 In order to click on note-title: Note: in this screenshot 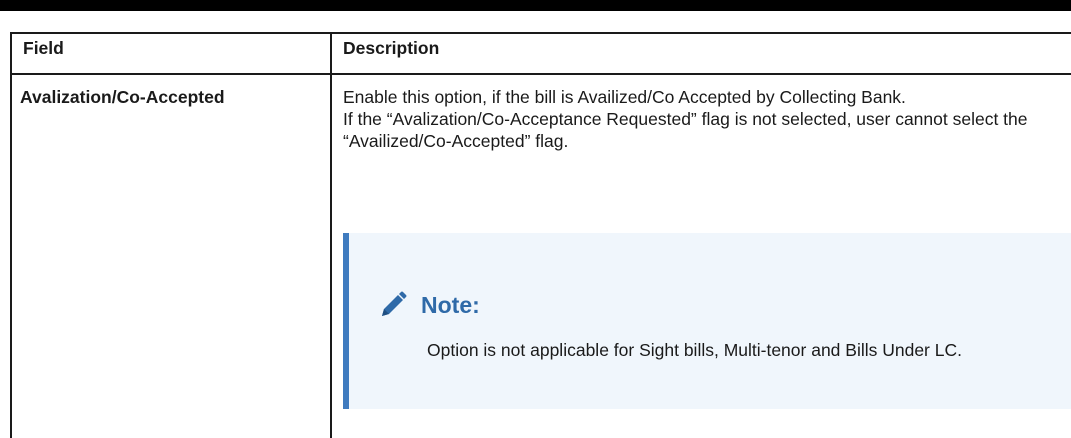, I will do `click(450, 304)`.